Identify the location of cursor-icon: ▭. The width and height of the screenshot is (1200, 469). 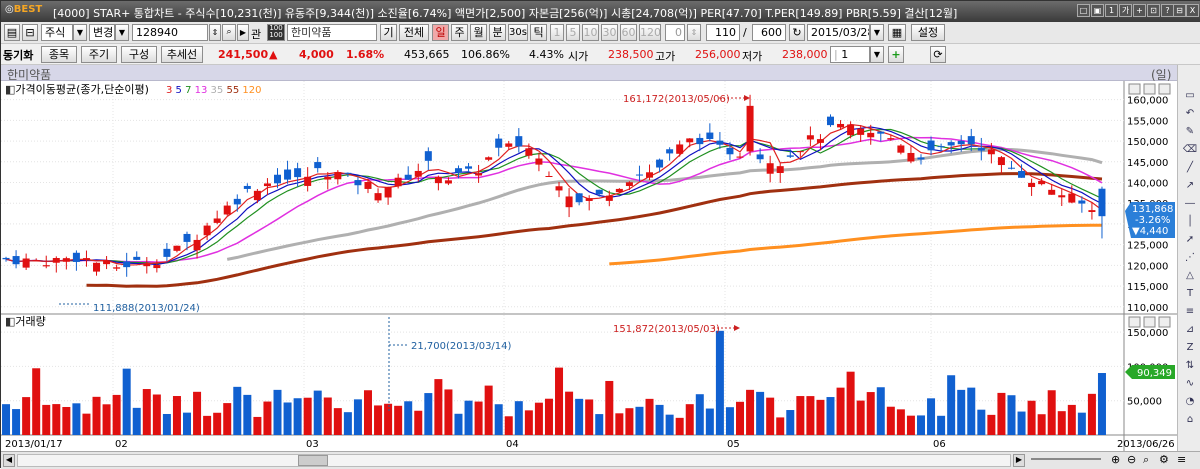
(1190, 96).